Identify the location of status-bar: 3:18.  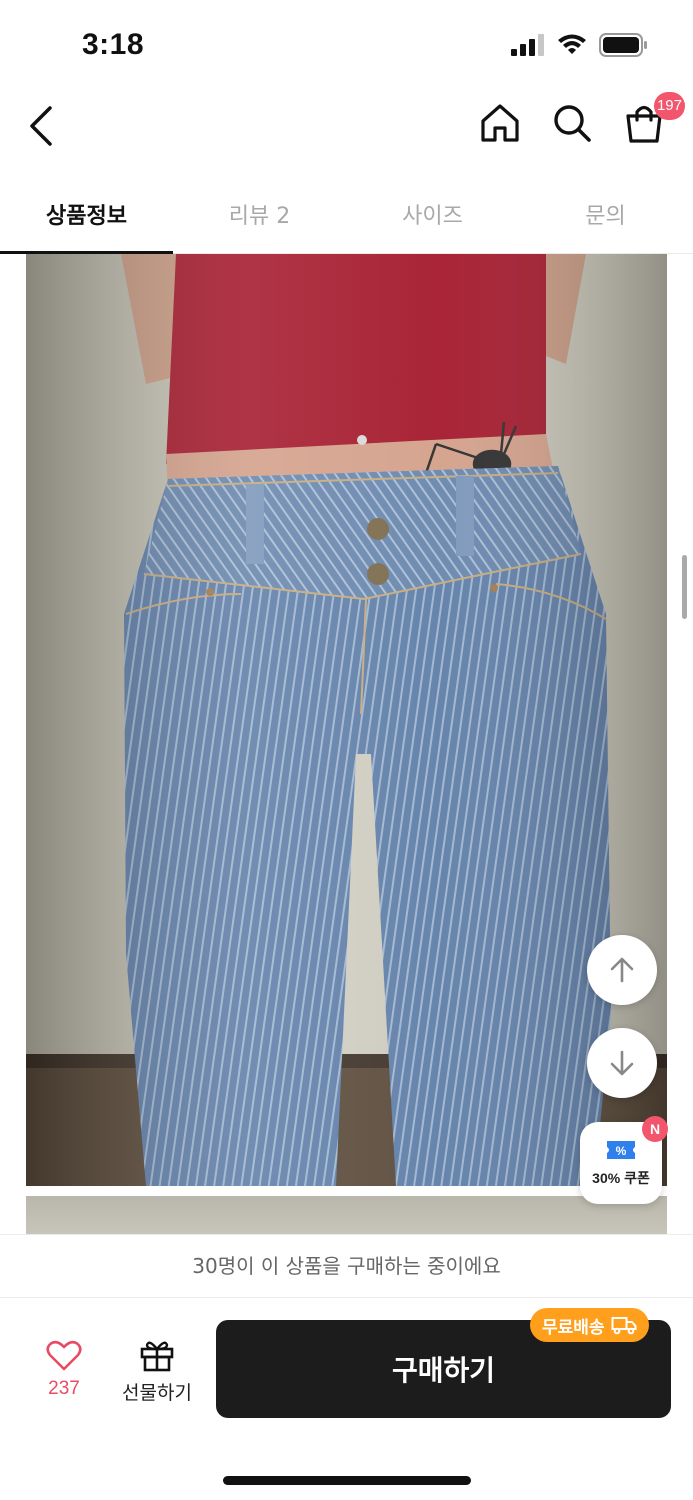
(346, 44).